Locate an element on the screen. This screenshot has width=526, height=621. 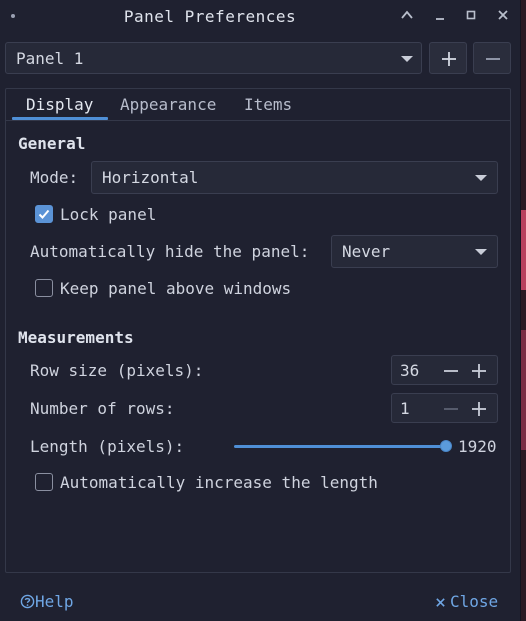
lock-panel-checkbox is located at coordinates (44, 214).